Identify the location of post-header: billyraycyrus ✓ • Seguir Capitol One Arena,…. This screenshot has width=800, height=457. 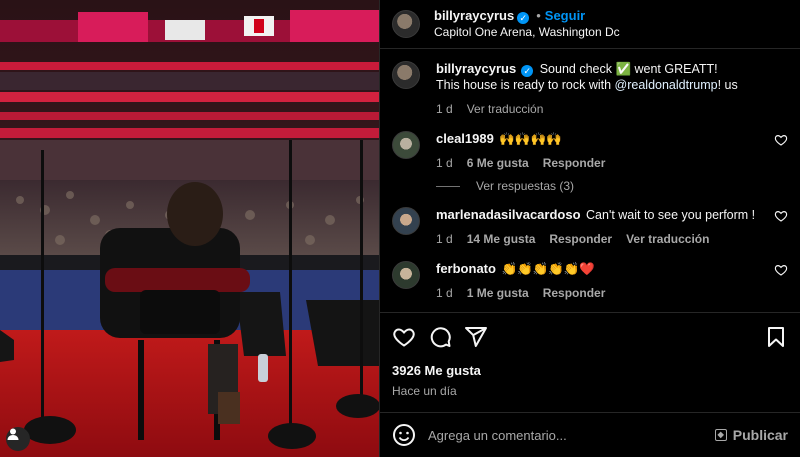
(590, 24).